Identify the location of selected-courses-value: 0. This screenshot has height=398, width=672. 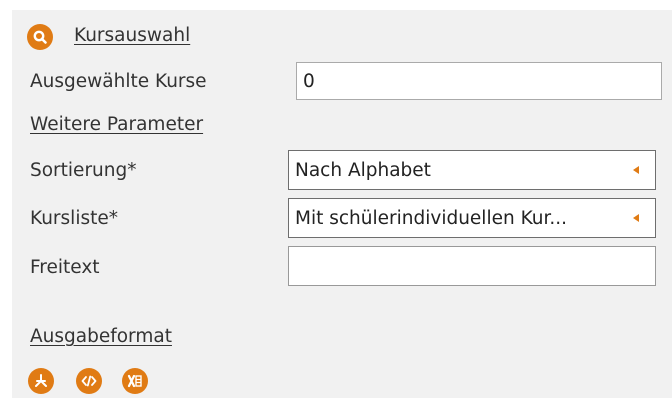
(309, 81).